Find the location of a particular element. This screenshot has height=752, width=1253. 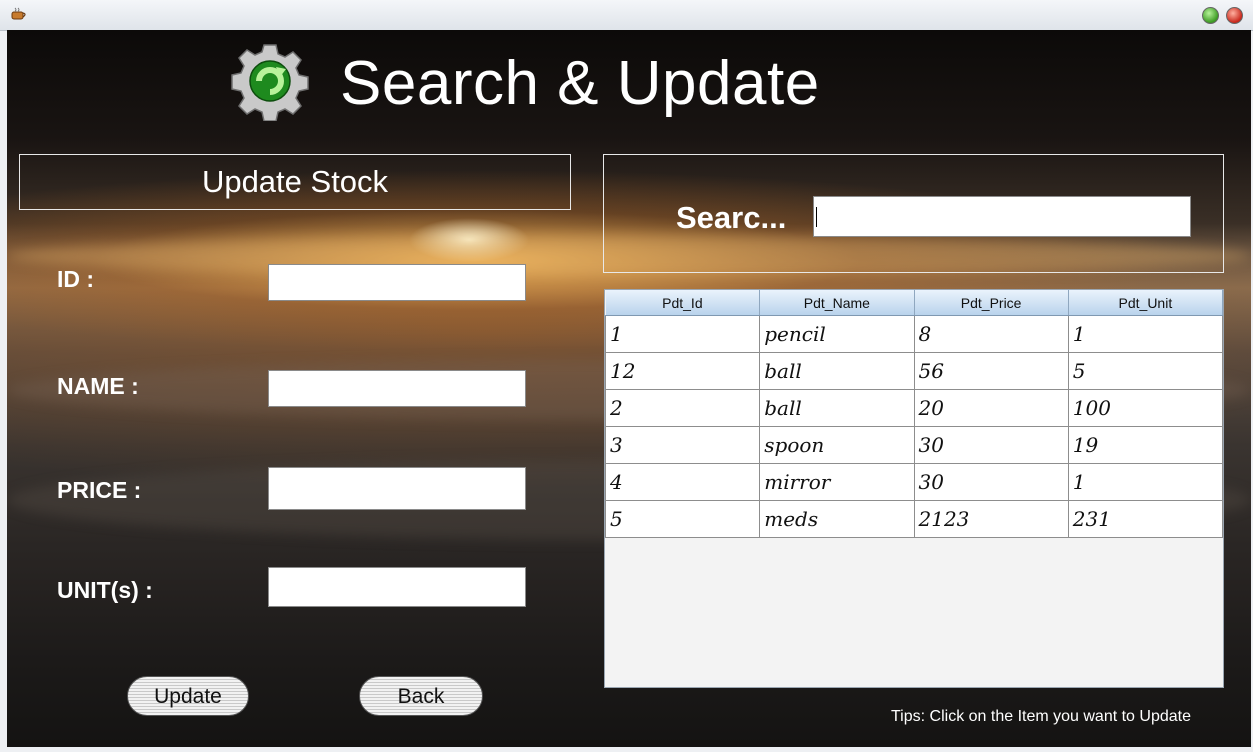

table-cell: 231 is located at coordinates (1145, 519).